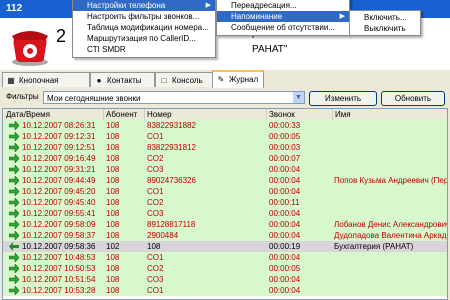 This screenshot has width=450, height=300. What do you see at coordinates (94, 98) in the screenshot?
I see `filter-value: Мои сегодняшние звонки` at bounding box center [94, 98].